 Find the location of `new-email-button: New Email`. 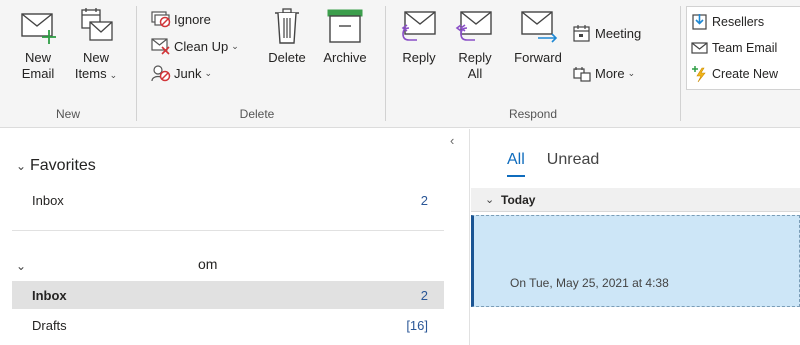

new-email-button: New Email is located at coordinates (38, 44).